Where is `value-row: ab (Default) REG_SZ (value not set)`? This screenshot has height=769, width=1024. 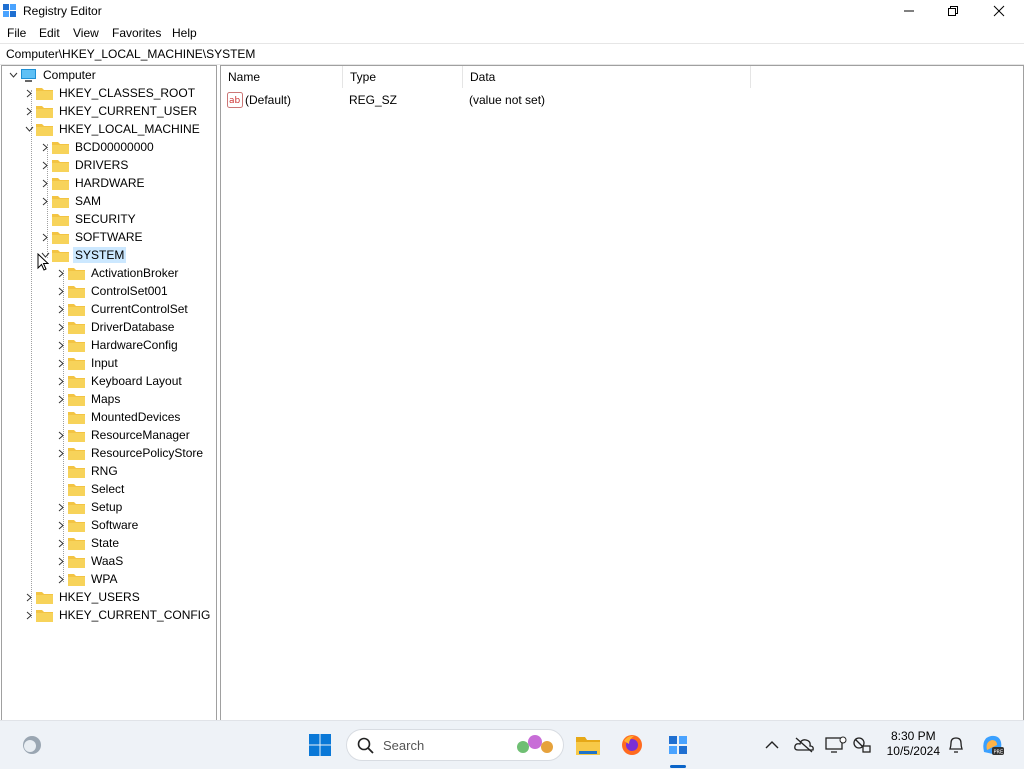
value-row: ab (Default) REG_SZ (value not set) is located at coordinates (621, 100).